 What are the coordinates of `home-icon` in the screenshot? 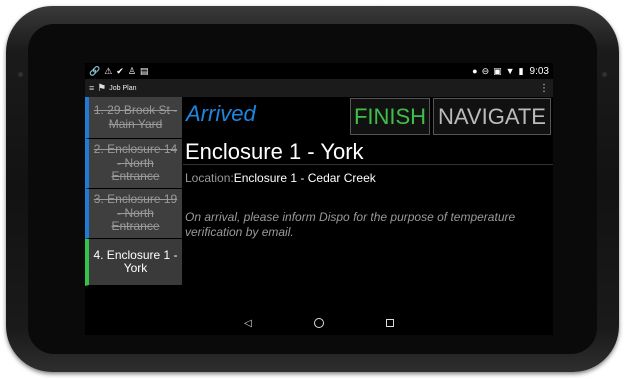 It's located at (318, 323).